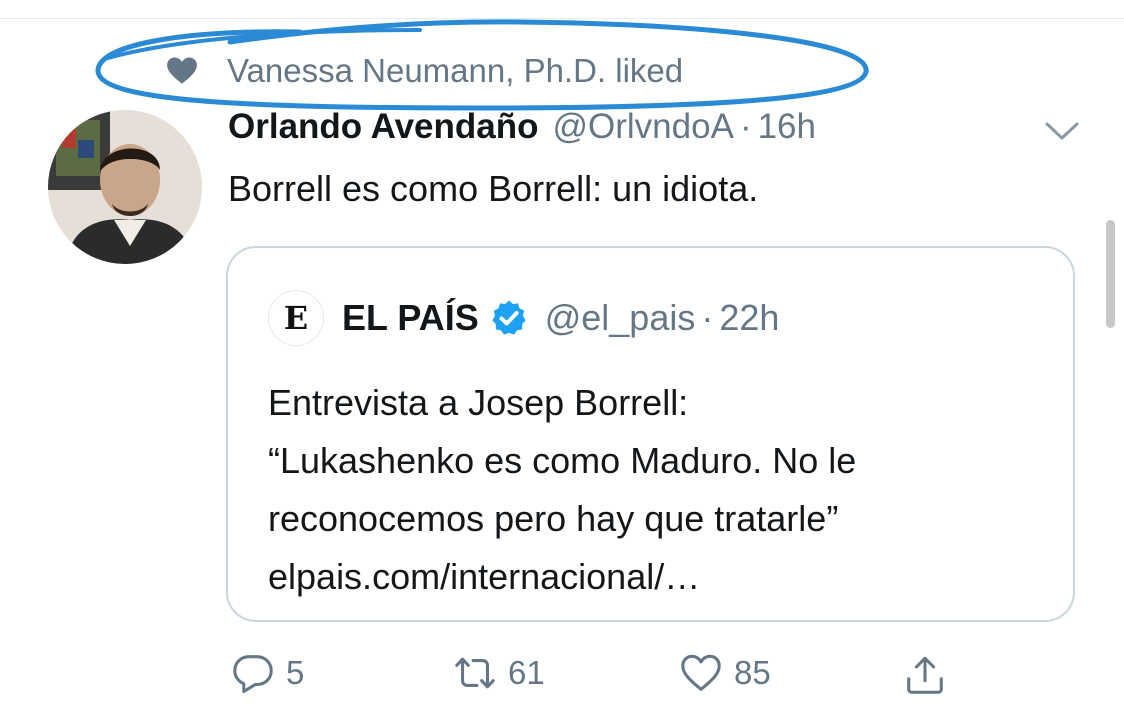  I want to click on share-icon, so click(925, 675).